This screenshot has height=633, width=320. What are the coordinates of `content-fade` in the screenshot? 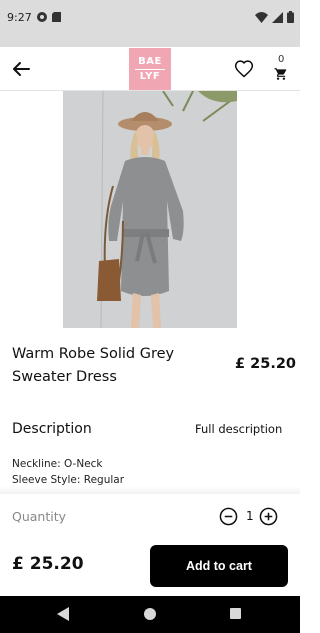 It's located at (150, 490).